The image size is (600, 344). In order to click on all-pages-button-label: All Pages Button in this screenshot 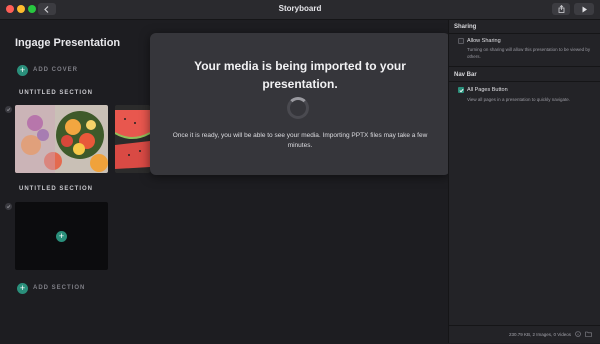, I will do `click(487, 90)`.